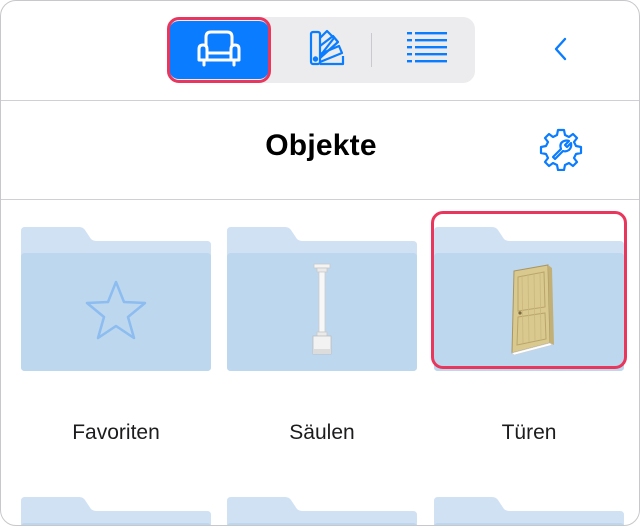 This screenshot has width=640, height=526. I want to click on folder-favoriten: Favoriten, so click(116, 338).